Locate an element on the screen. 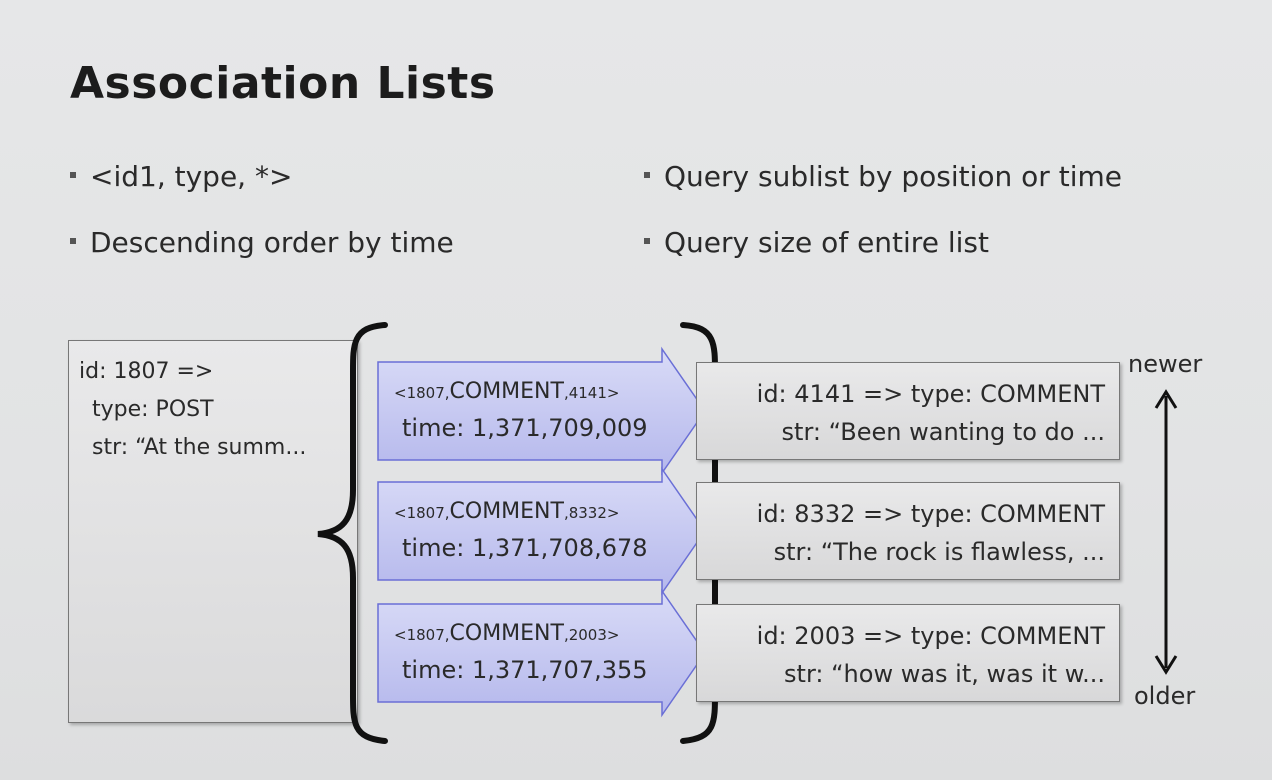  association-label: <1807,COMMENT,4141> time: 1,371,709,009 is located at coordinates (525, 411).